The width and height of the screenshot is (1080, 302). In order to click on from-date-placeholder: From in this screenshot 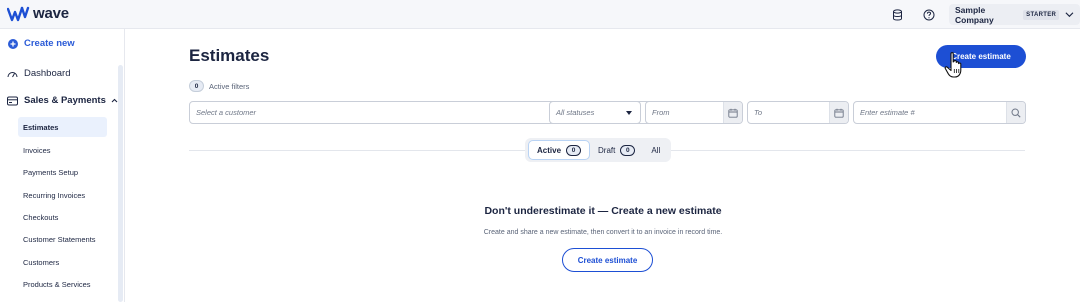, I will do `click(661, 112)`.